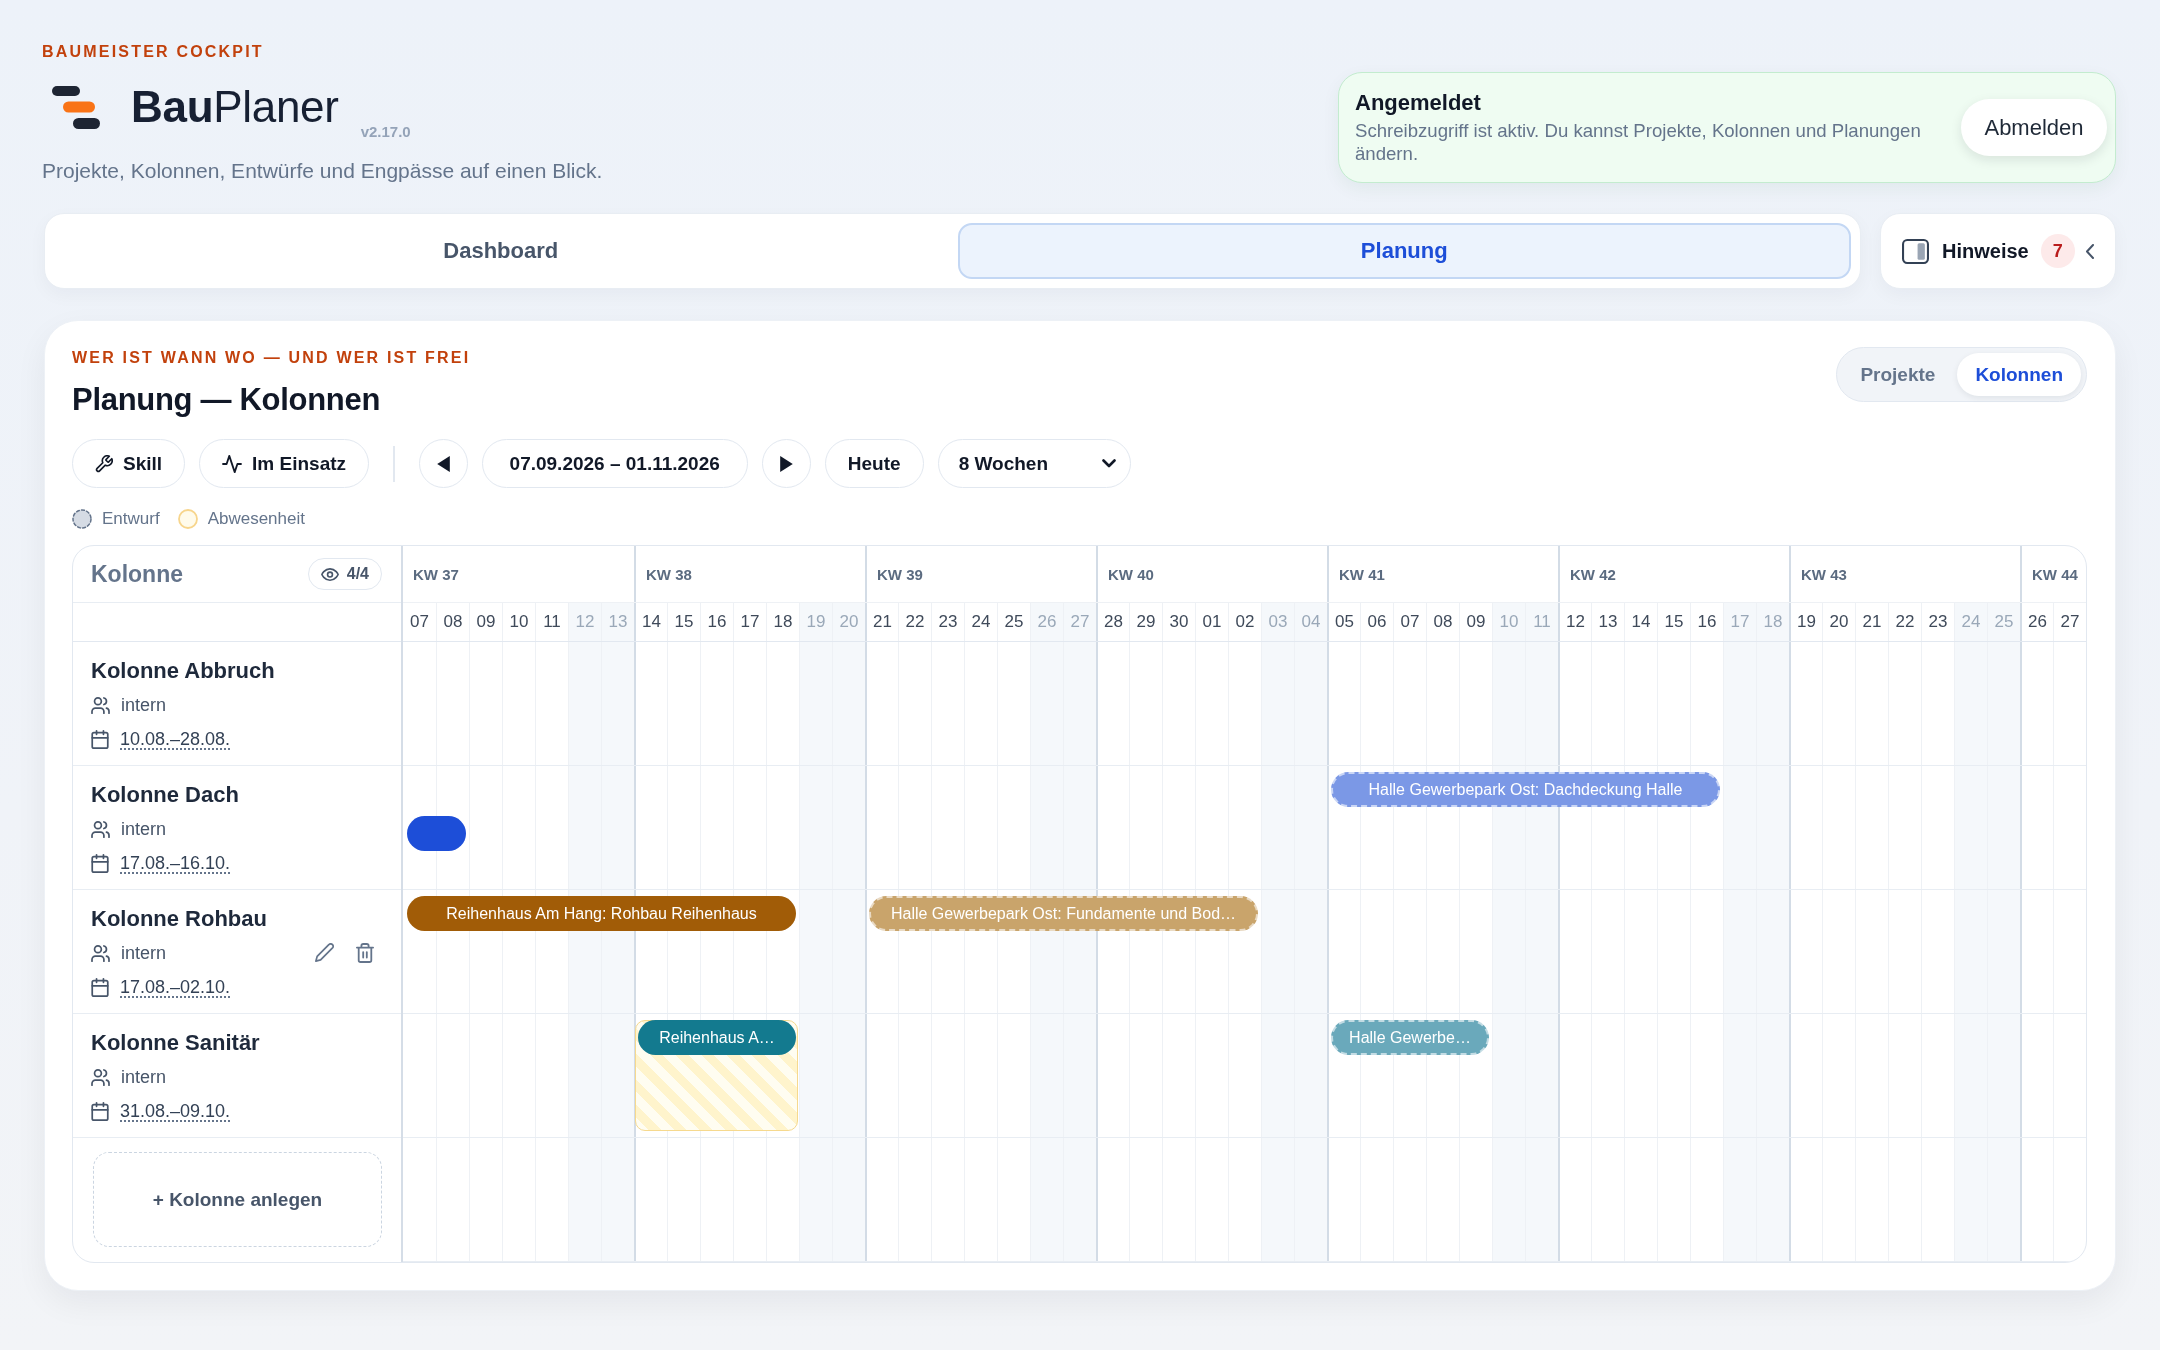  What do you see at coordinates (226, 400) in the screenshot?
I see `section-title: Planung — Kolonnen` at bounding box center [226, 400].